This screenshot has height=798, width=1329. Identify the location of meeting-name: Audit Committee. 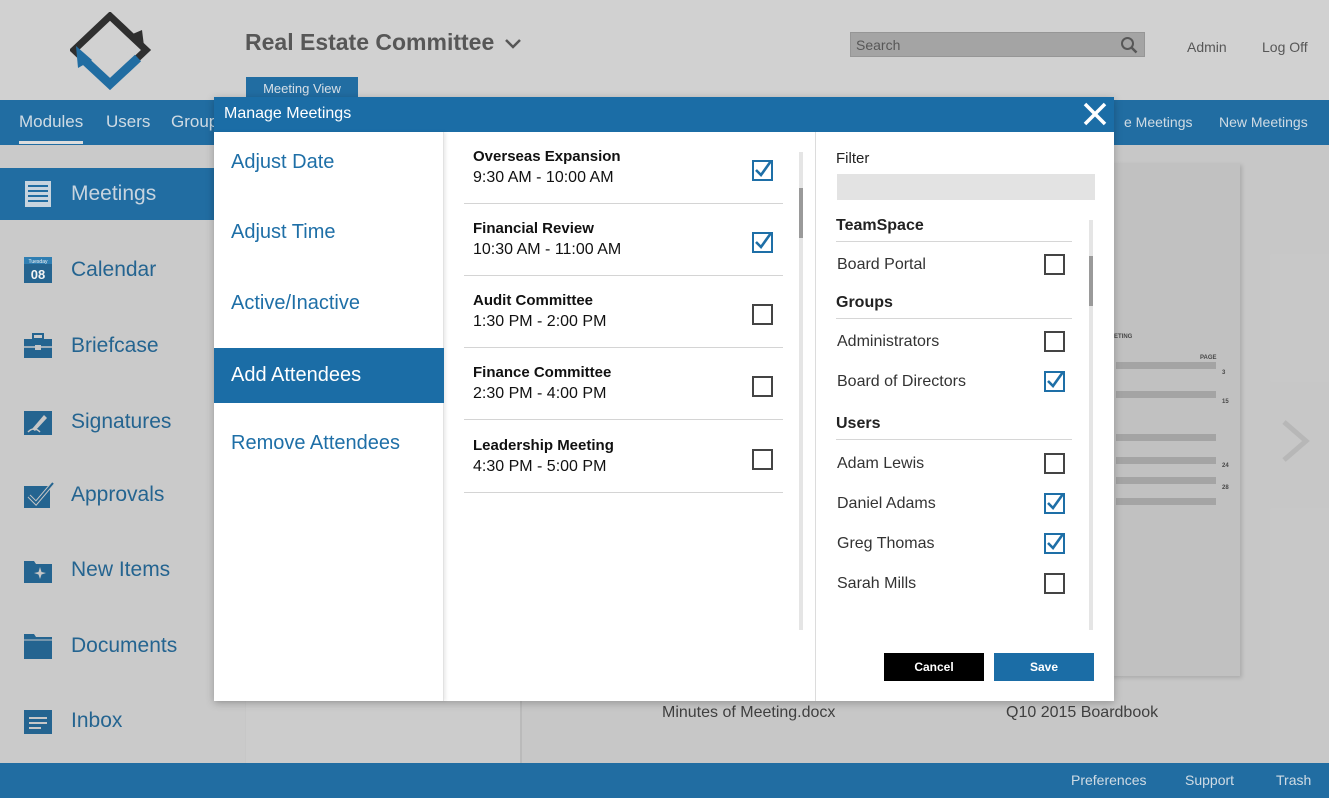
(533, 300).